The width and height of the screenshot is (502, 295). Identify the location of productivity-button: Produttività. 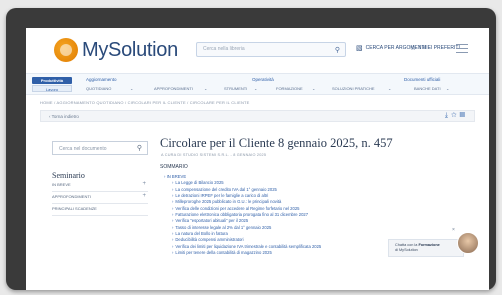
(52, 80).